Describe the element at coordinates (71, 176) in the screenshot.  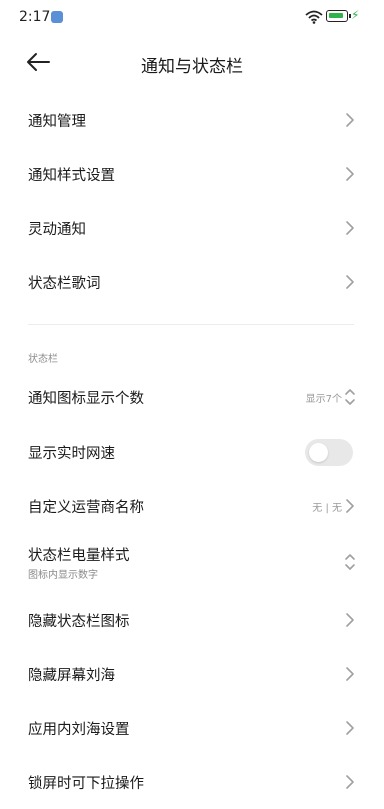
I see `list-item-label: 通知样式设置` at that location.